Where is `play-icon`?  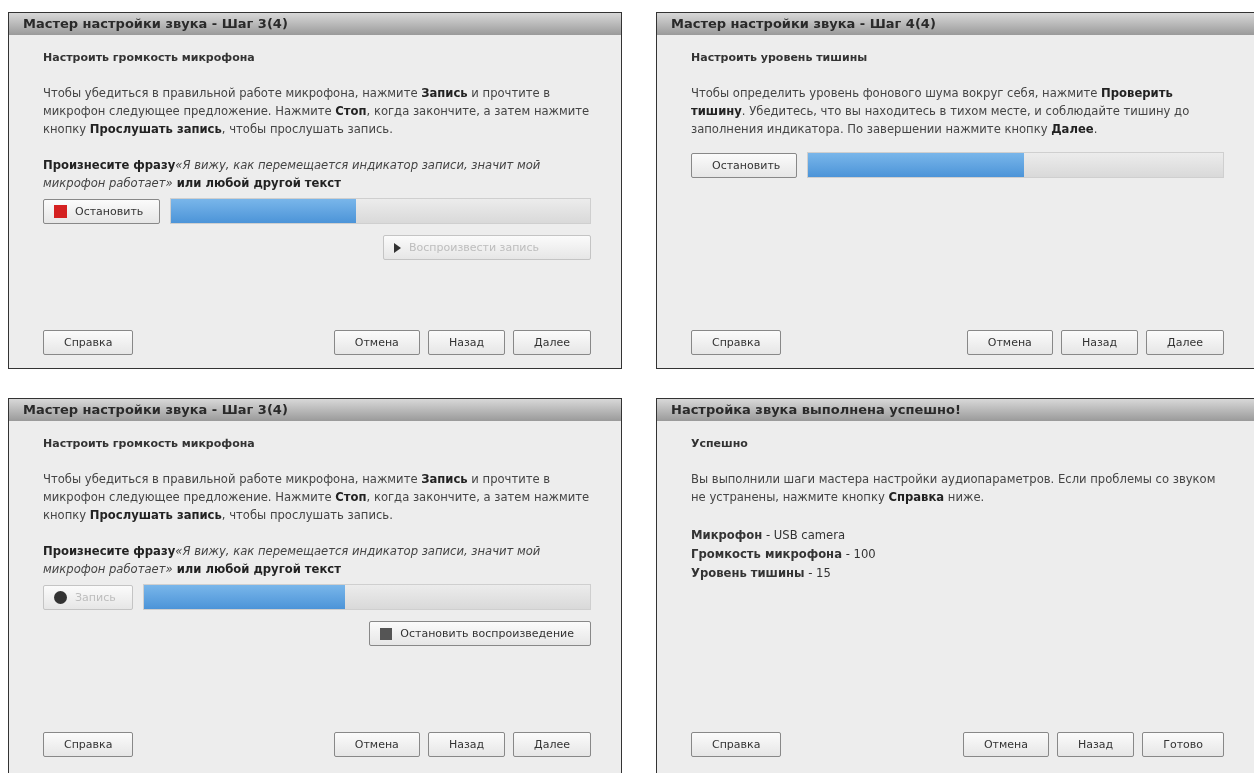 play-icon is located at coordinates (397, 247).